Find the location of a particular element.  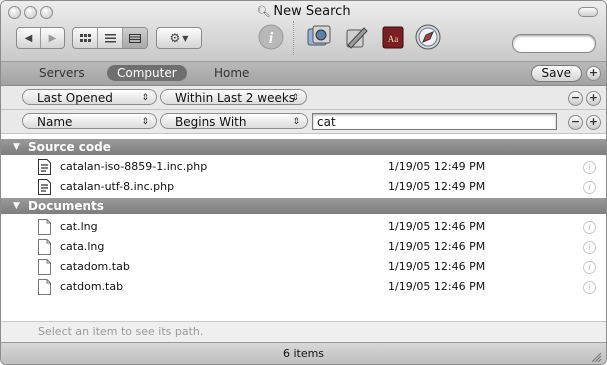

section-title: Documents is located at coordinates (66, 206).